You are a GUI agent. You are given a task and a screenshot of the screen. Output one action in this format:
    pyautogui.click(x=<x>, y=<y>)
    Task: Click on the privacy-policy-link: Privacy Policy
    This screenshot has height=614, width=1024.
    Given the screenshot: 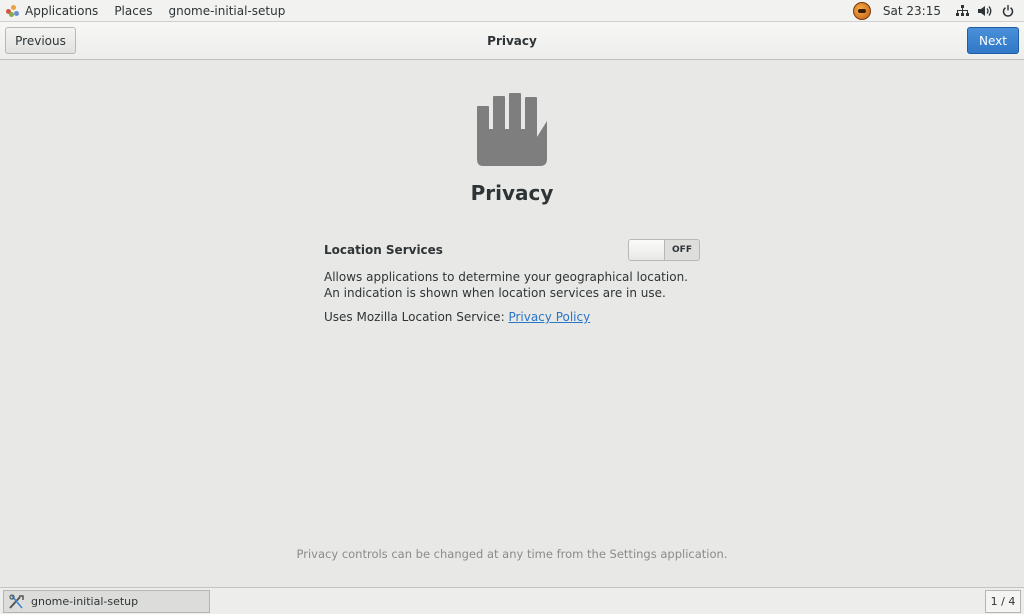 What is the action you would take?
    pyautogui.click(x=549, y=317)
    